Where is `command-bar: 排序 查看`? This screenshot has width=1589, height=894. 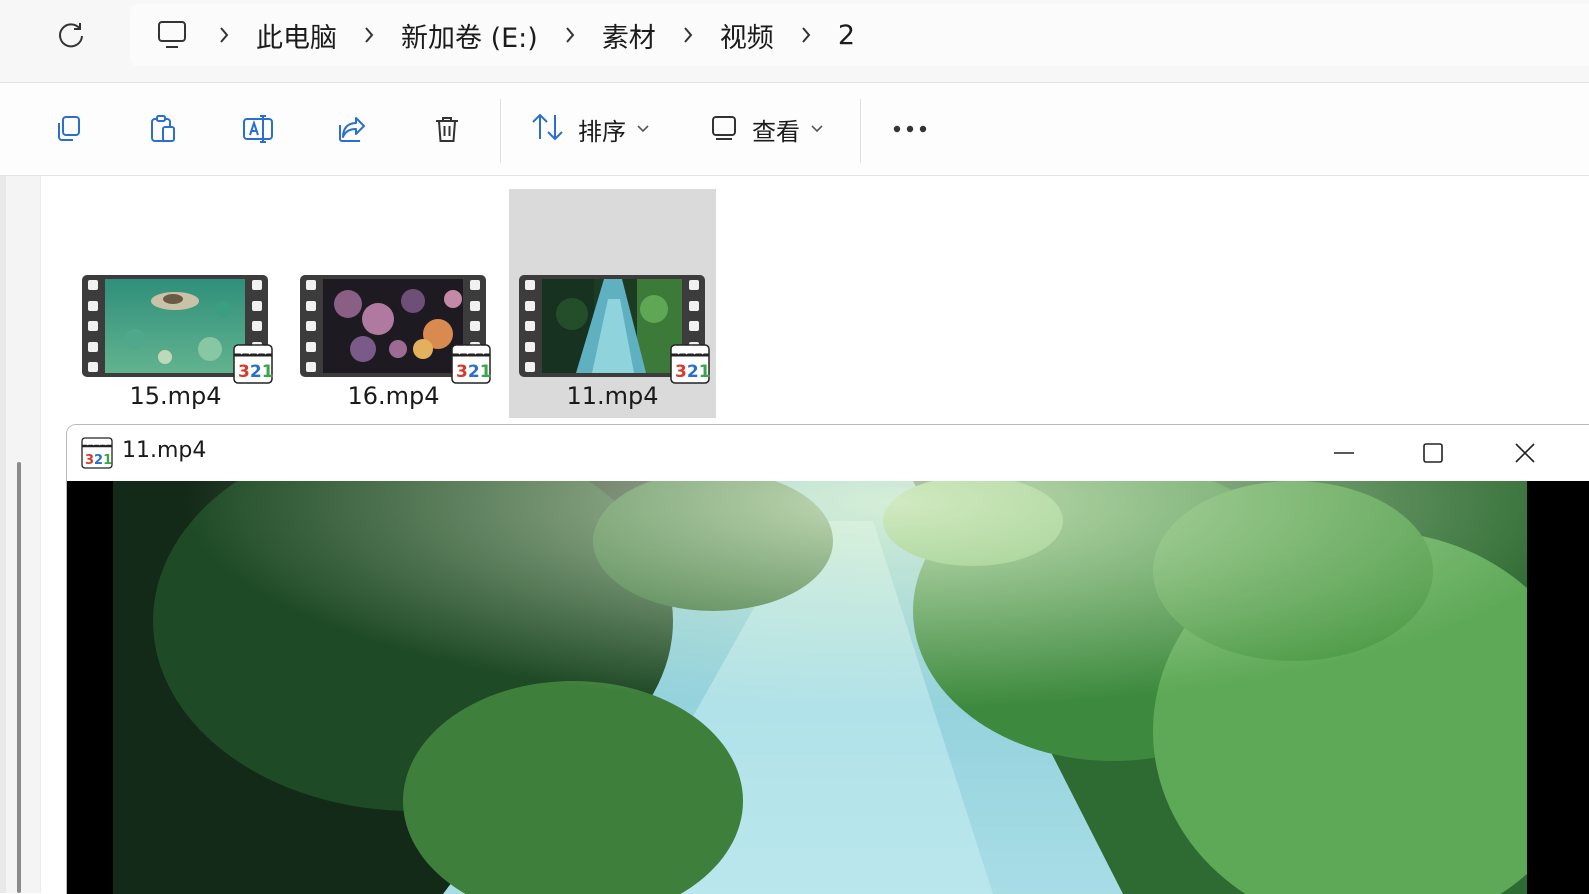 command-bar: 排序 查看 is located at coordinates (794, 129).